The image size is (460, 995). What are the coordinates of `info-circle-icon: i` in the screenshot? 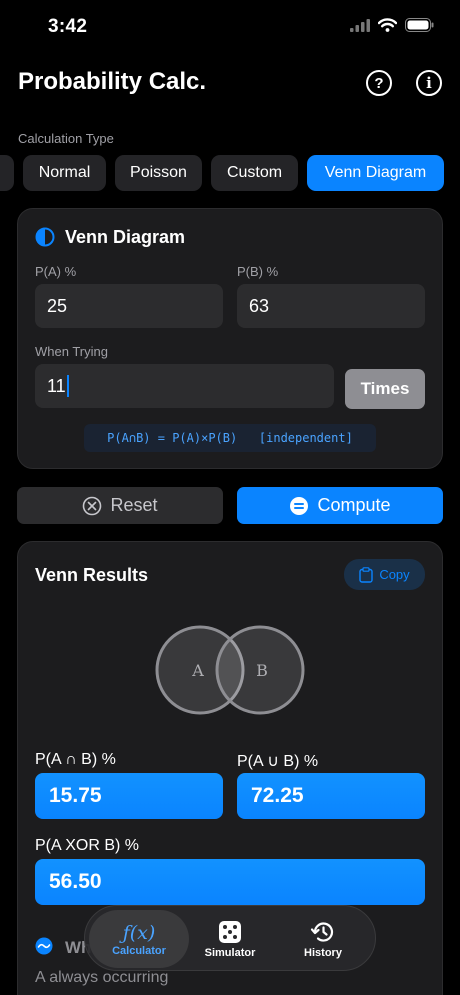 It's located at (429, 83).